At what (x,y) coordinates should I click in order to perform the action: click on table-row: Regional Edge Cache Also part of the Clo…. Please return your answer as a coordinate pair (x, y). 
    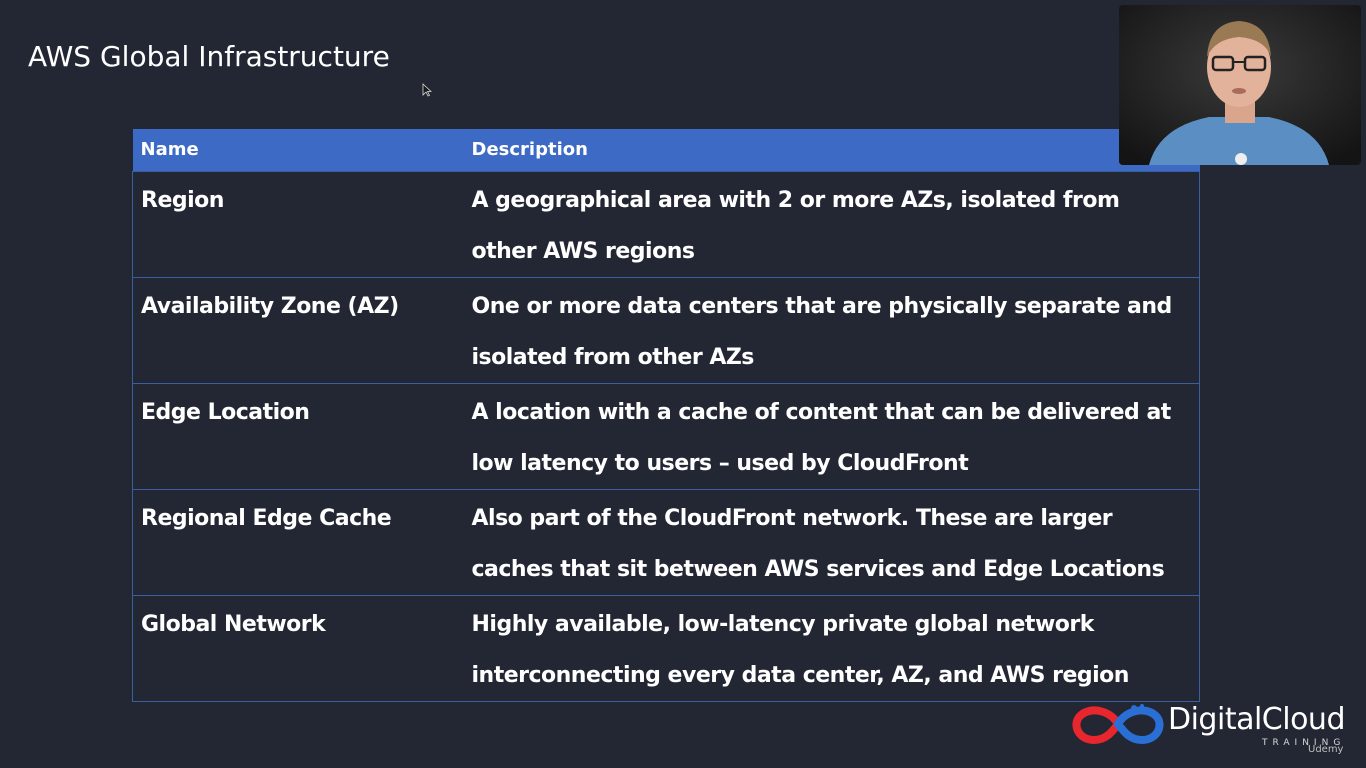
    Looking at the image, I should click on (666, 542).